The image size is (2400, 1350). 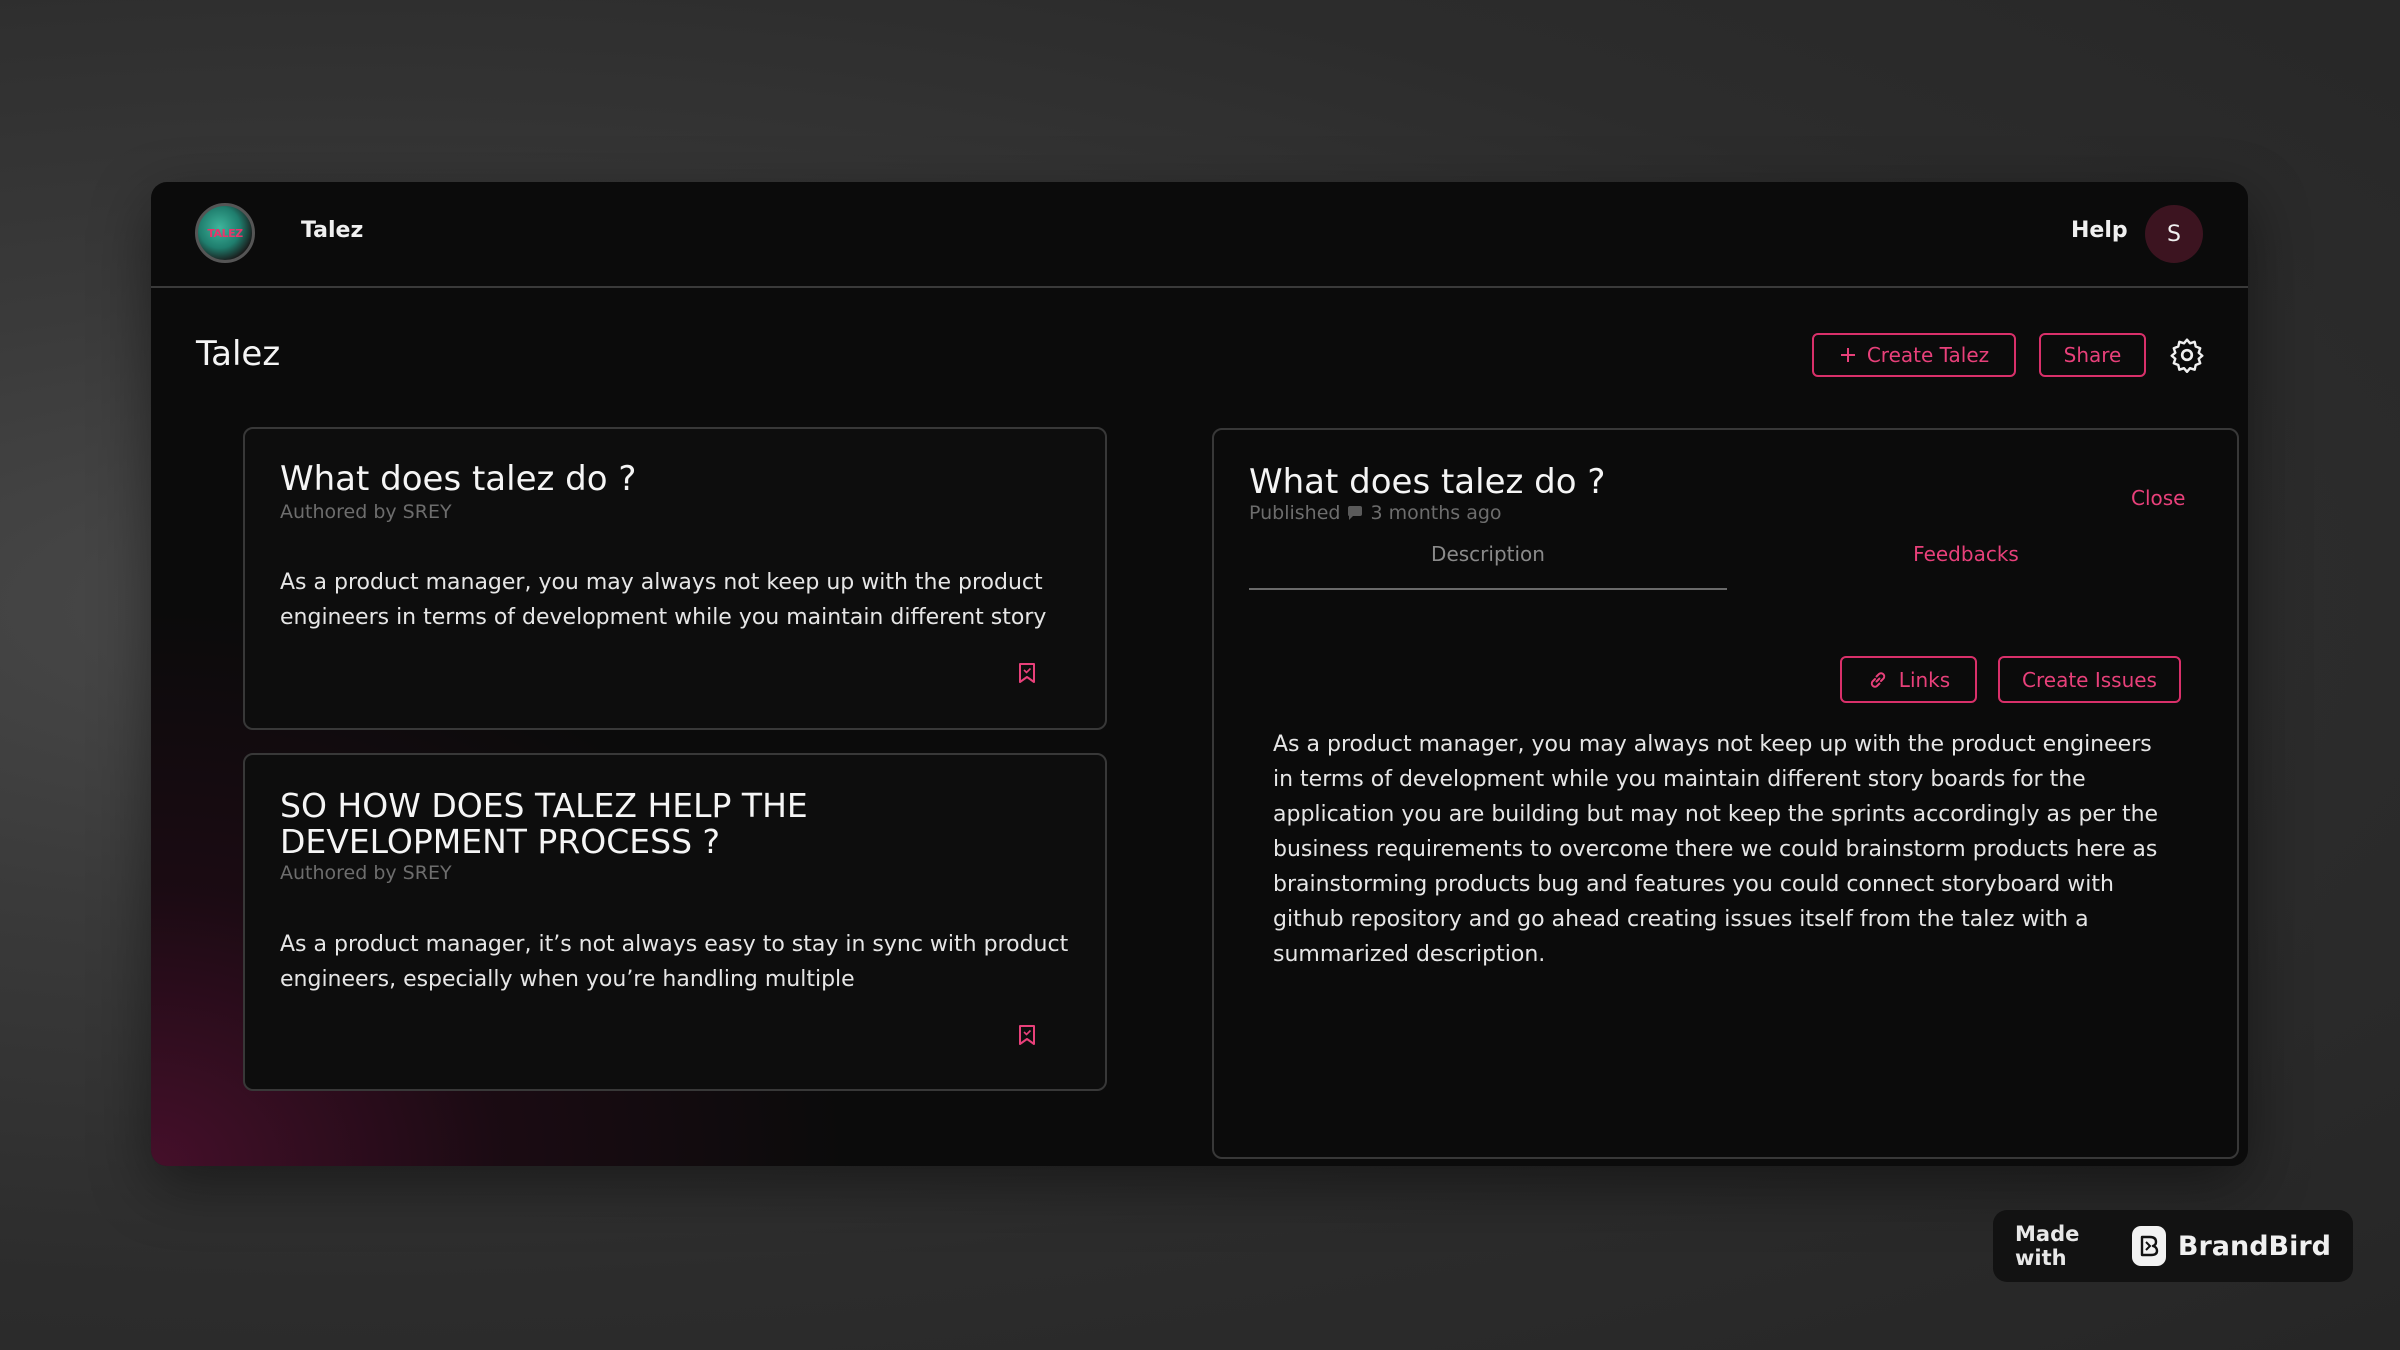 I want to click on brandbird-label: BrandBird, so click(x=2254, y=1246).